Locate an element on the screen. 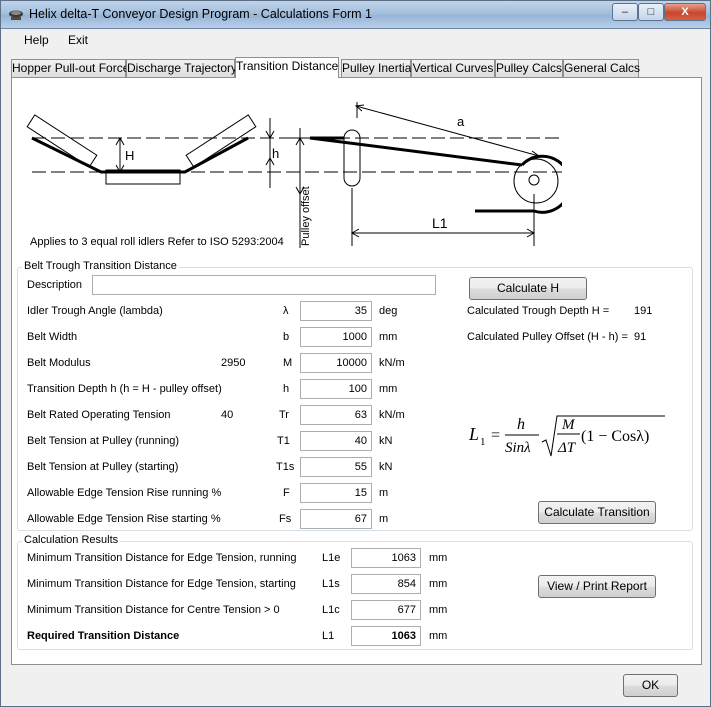 The height and width of the screenshot is (707, 711). menu-bar: Help Exit is located at coordinates (355, 41).